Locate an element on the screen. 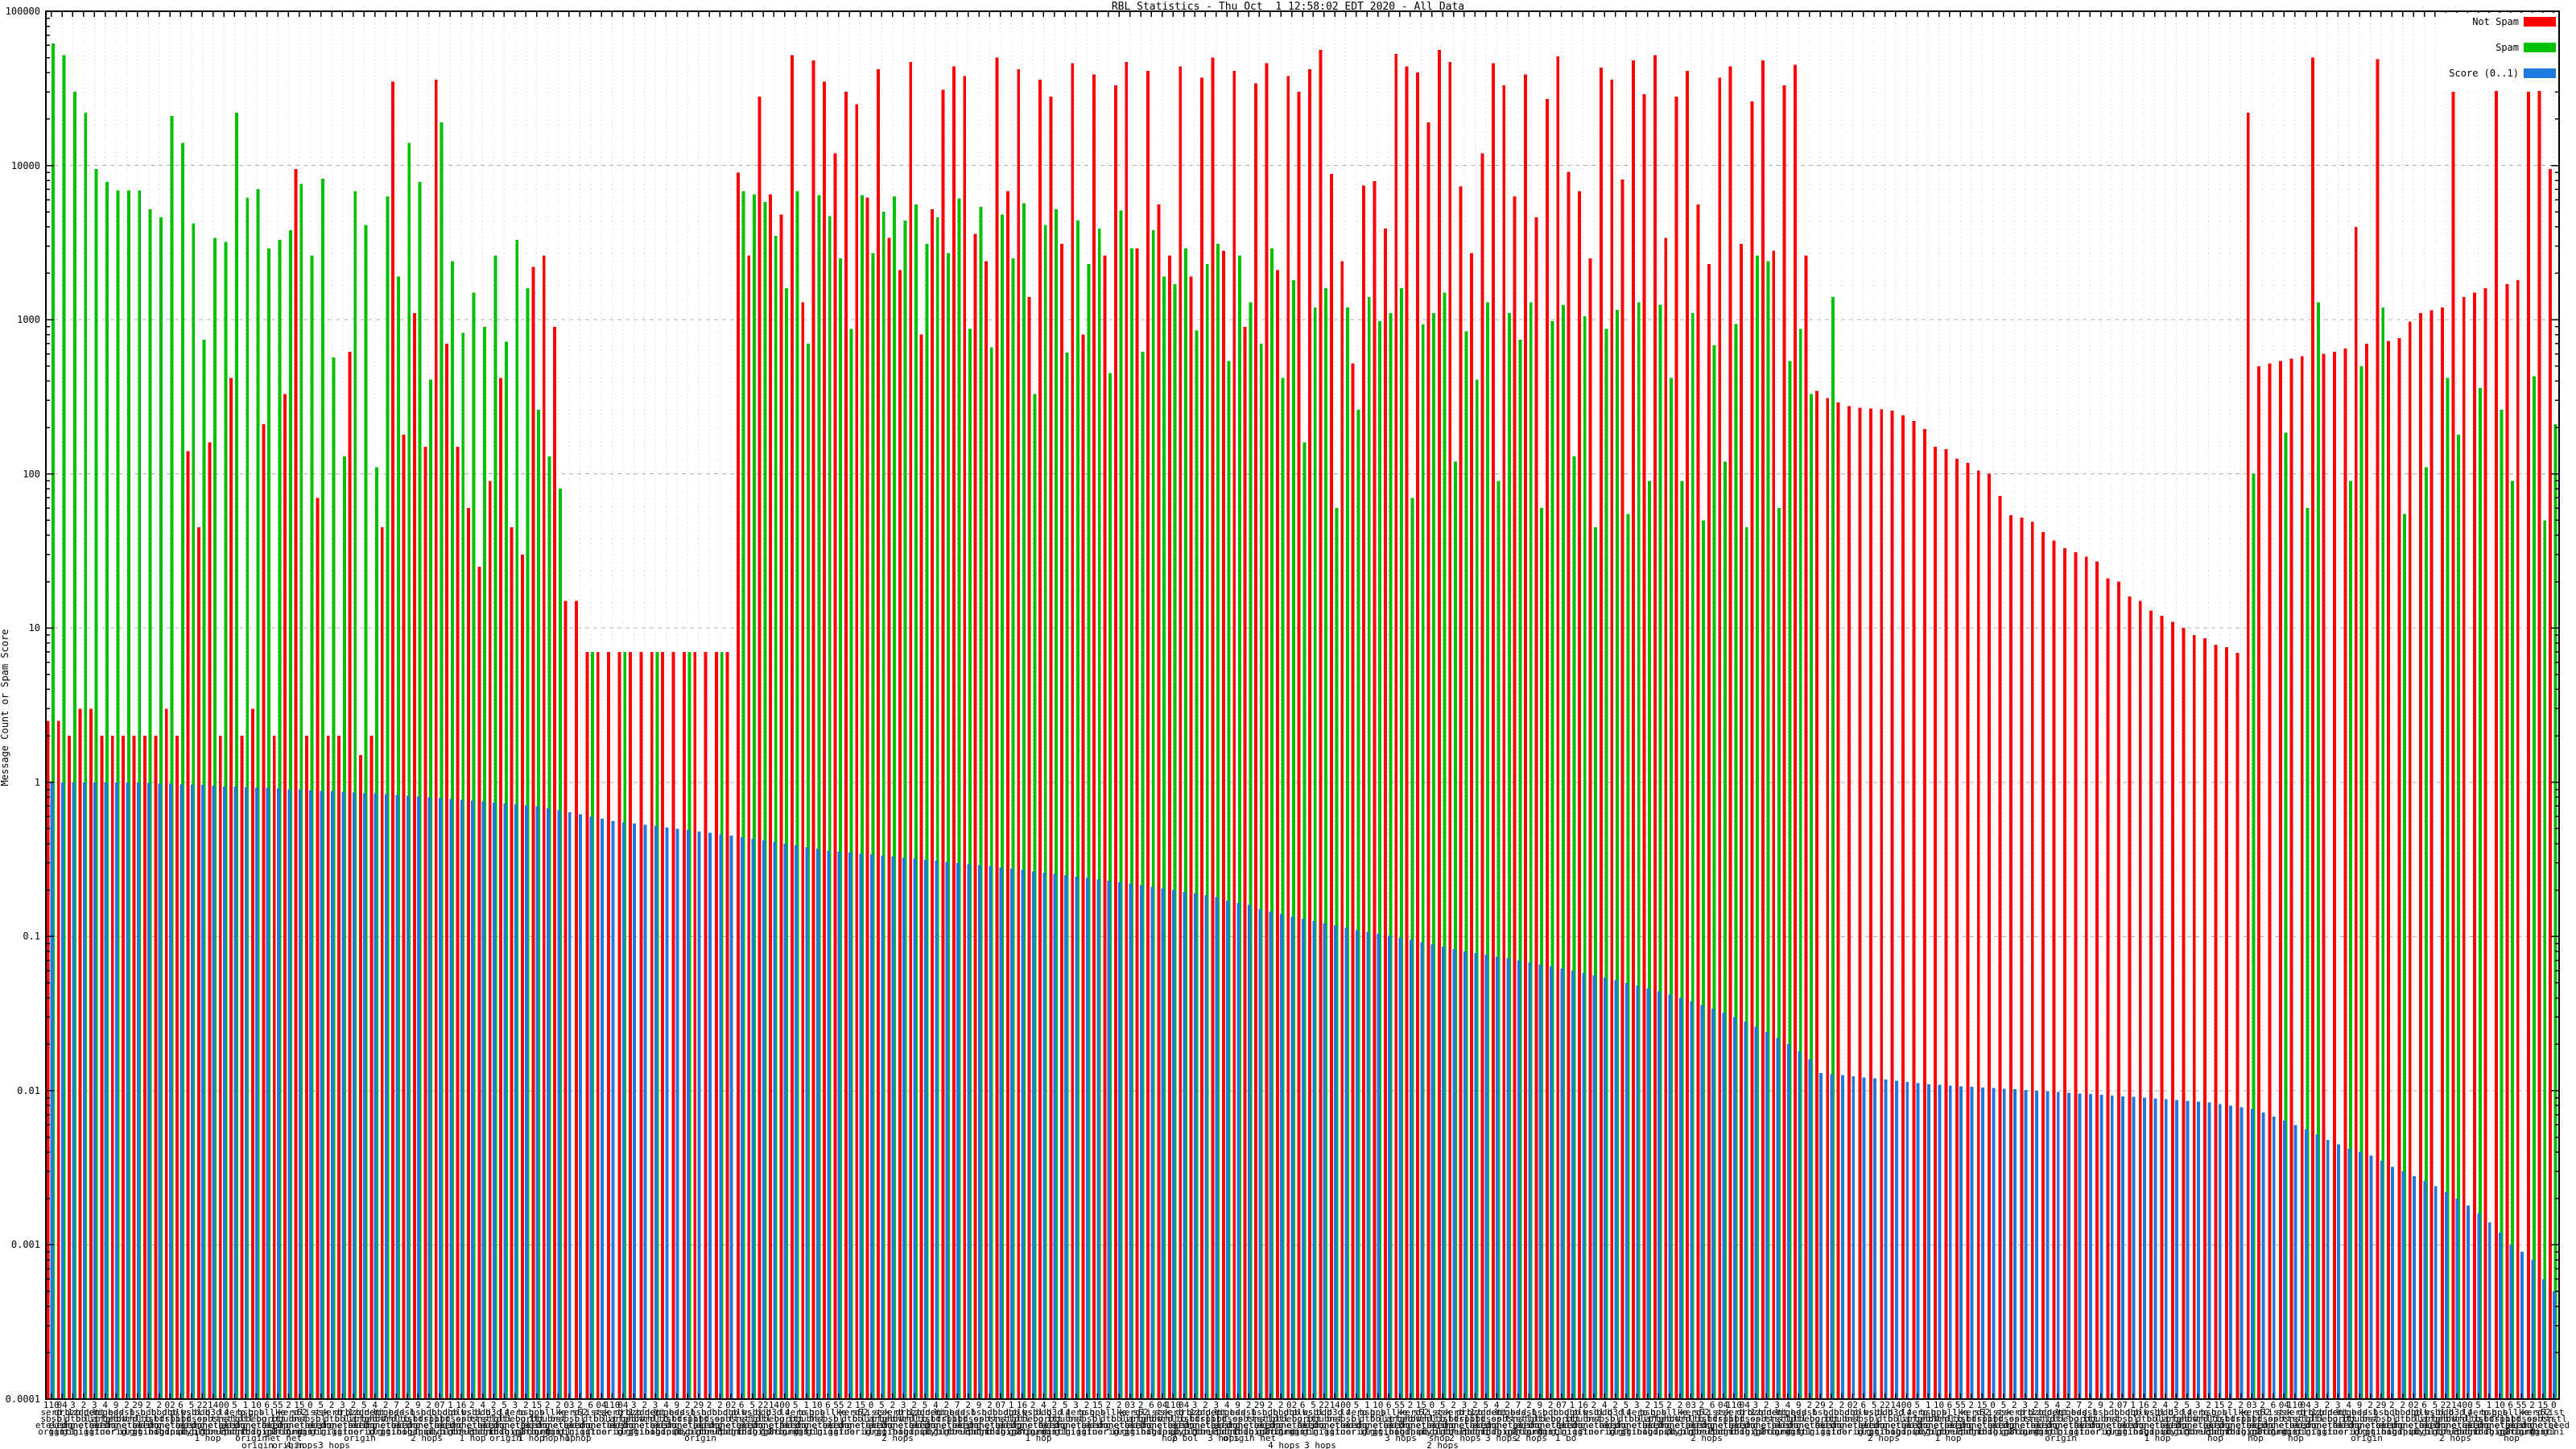  x-label-fragment: gini is located at coordinates (2554, 1431).